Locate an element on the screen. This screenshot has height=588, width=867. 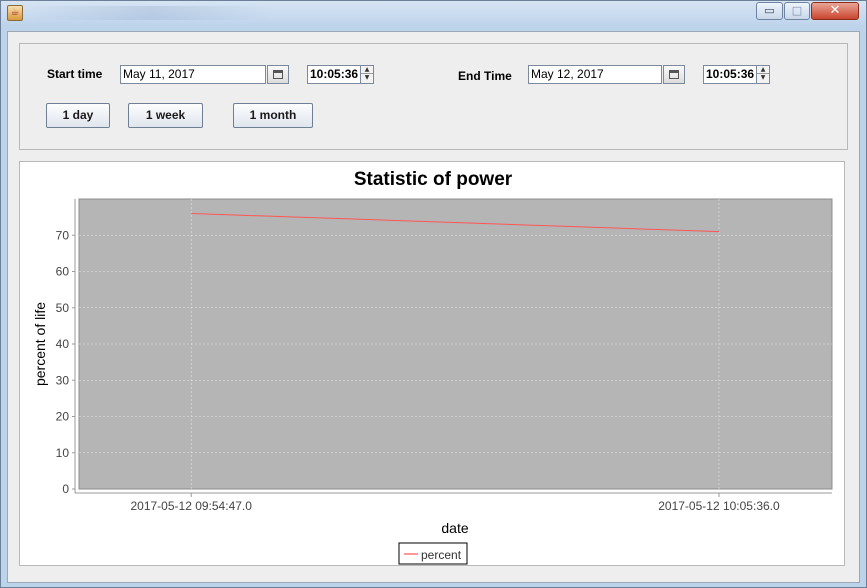
y-tick-label: 60 is located at coordinates (63, 272).